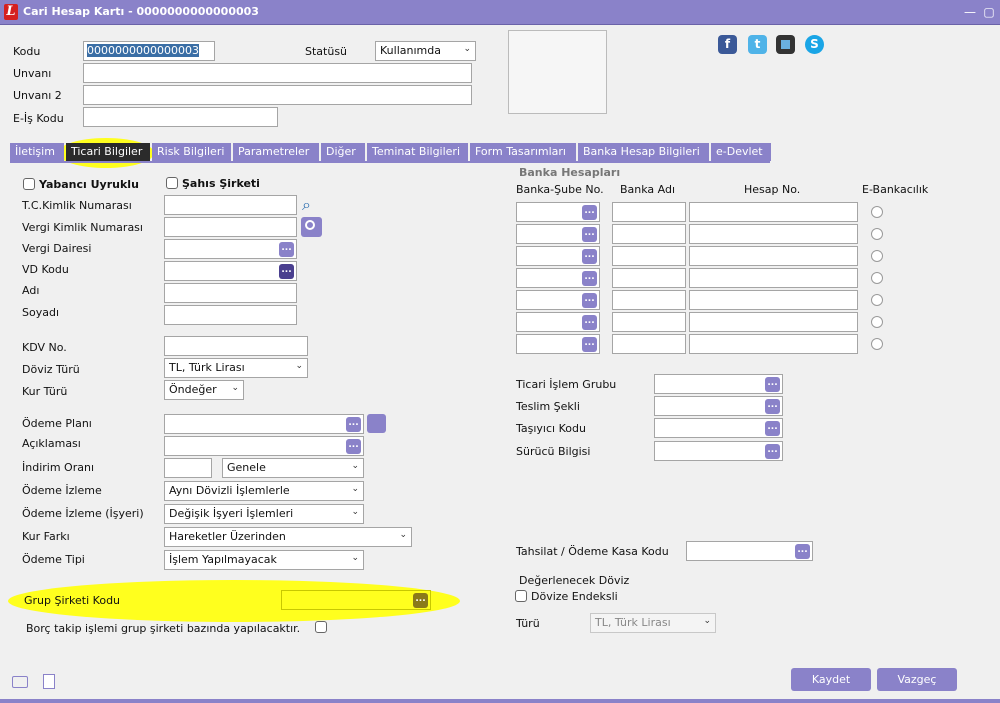  Describe the element at coordinates (311, 205) in the screenshot. I see `search-icon: ⌕` at that location.